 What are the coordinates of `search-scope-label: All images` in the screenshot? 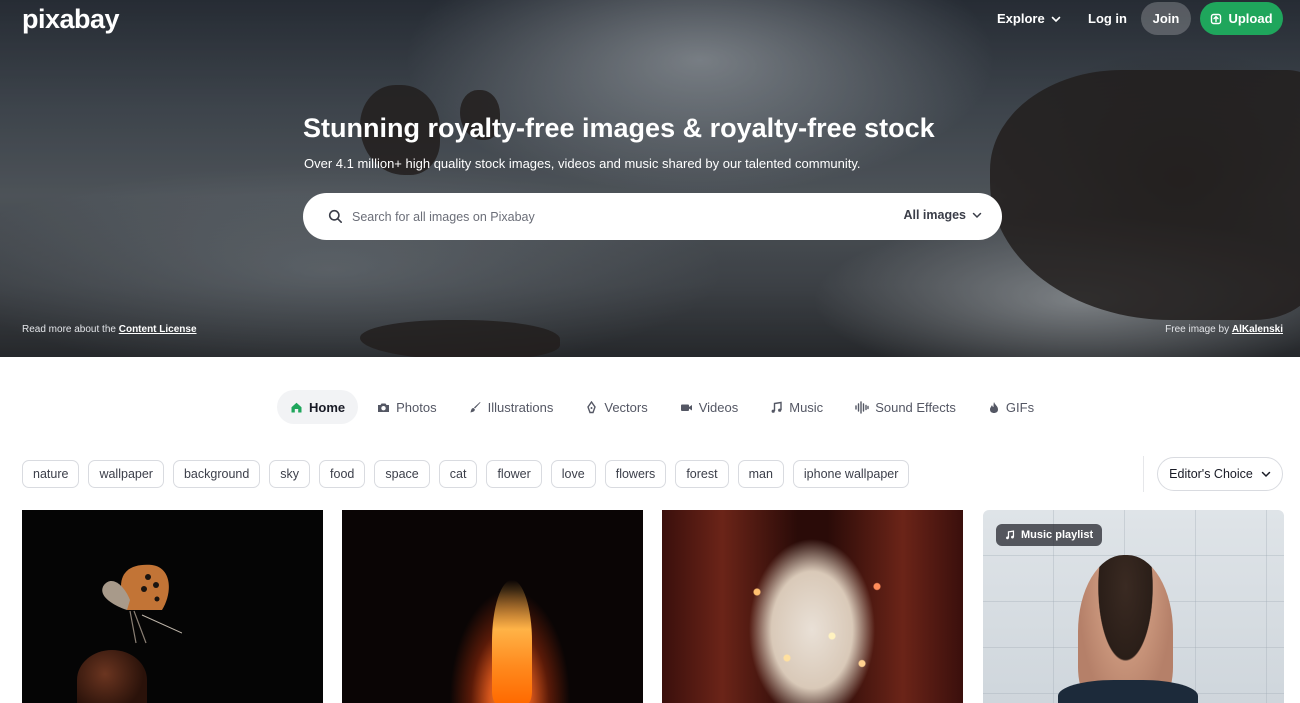 It's located at (934, 215).